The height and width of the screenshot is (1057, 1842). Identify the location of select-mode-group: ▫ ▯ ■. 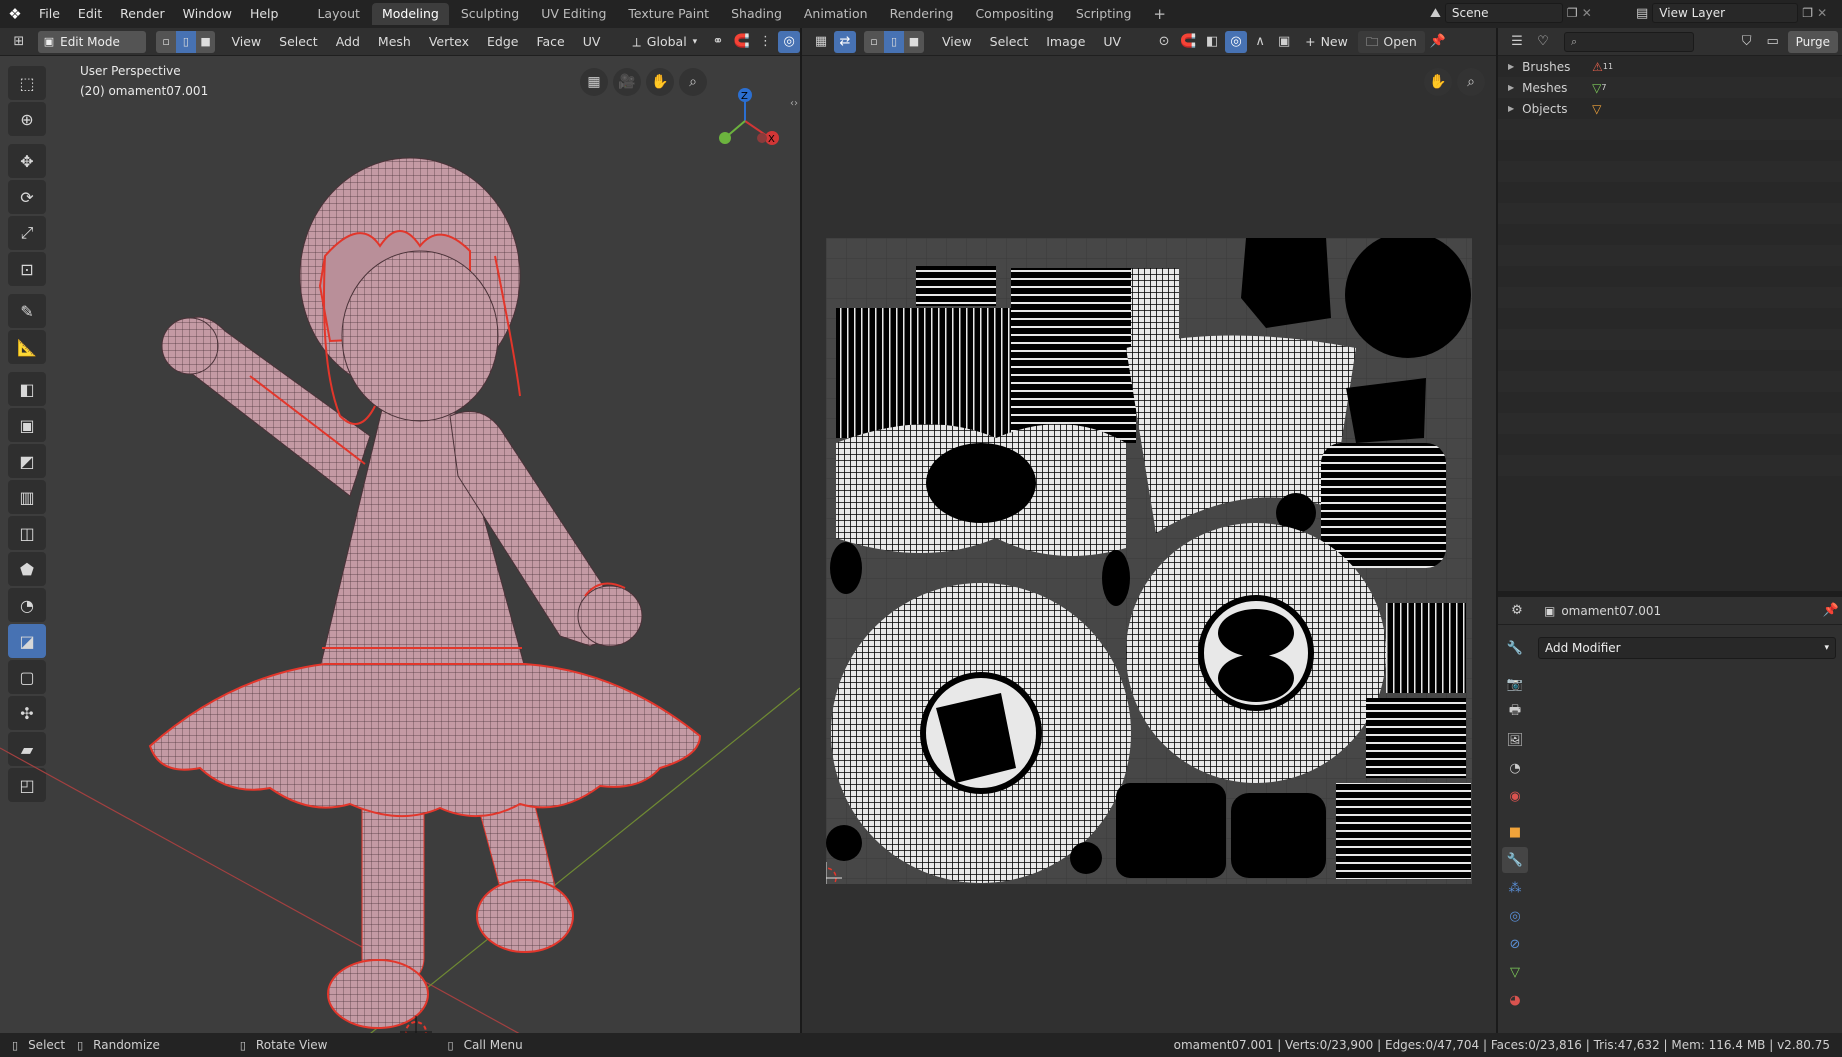
(186, 41).